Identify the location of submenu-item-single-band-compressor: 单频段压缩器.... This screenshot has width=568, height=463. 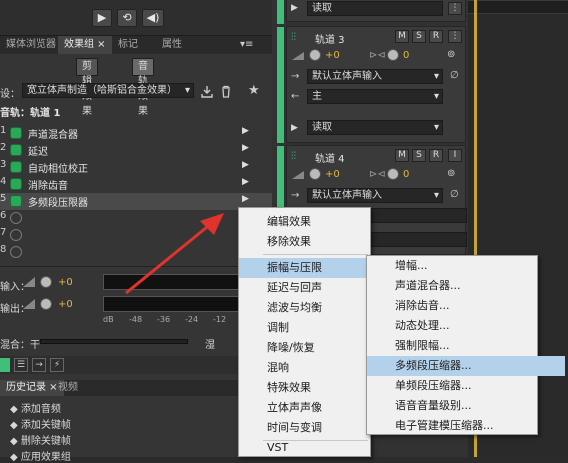
(466, 386).